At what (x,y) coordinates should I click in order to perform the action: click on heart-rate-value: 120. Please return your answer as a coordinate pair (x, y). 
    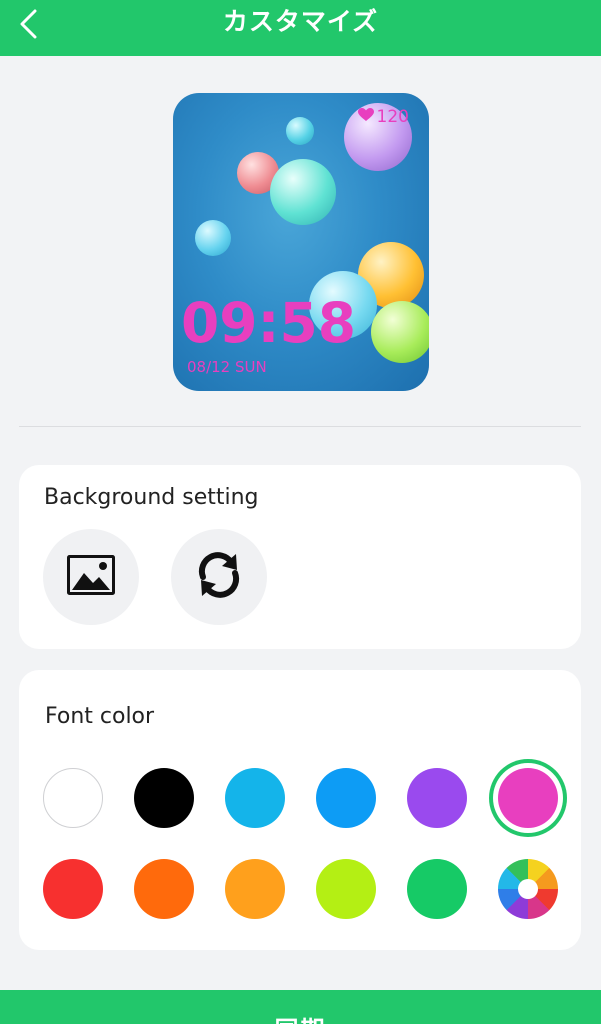
    Looking at the image, I should click on (392, 117).